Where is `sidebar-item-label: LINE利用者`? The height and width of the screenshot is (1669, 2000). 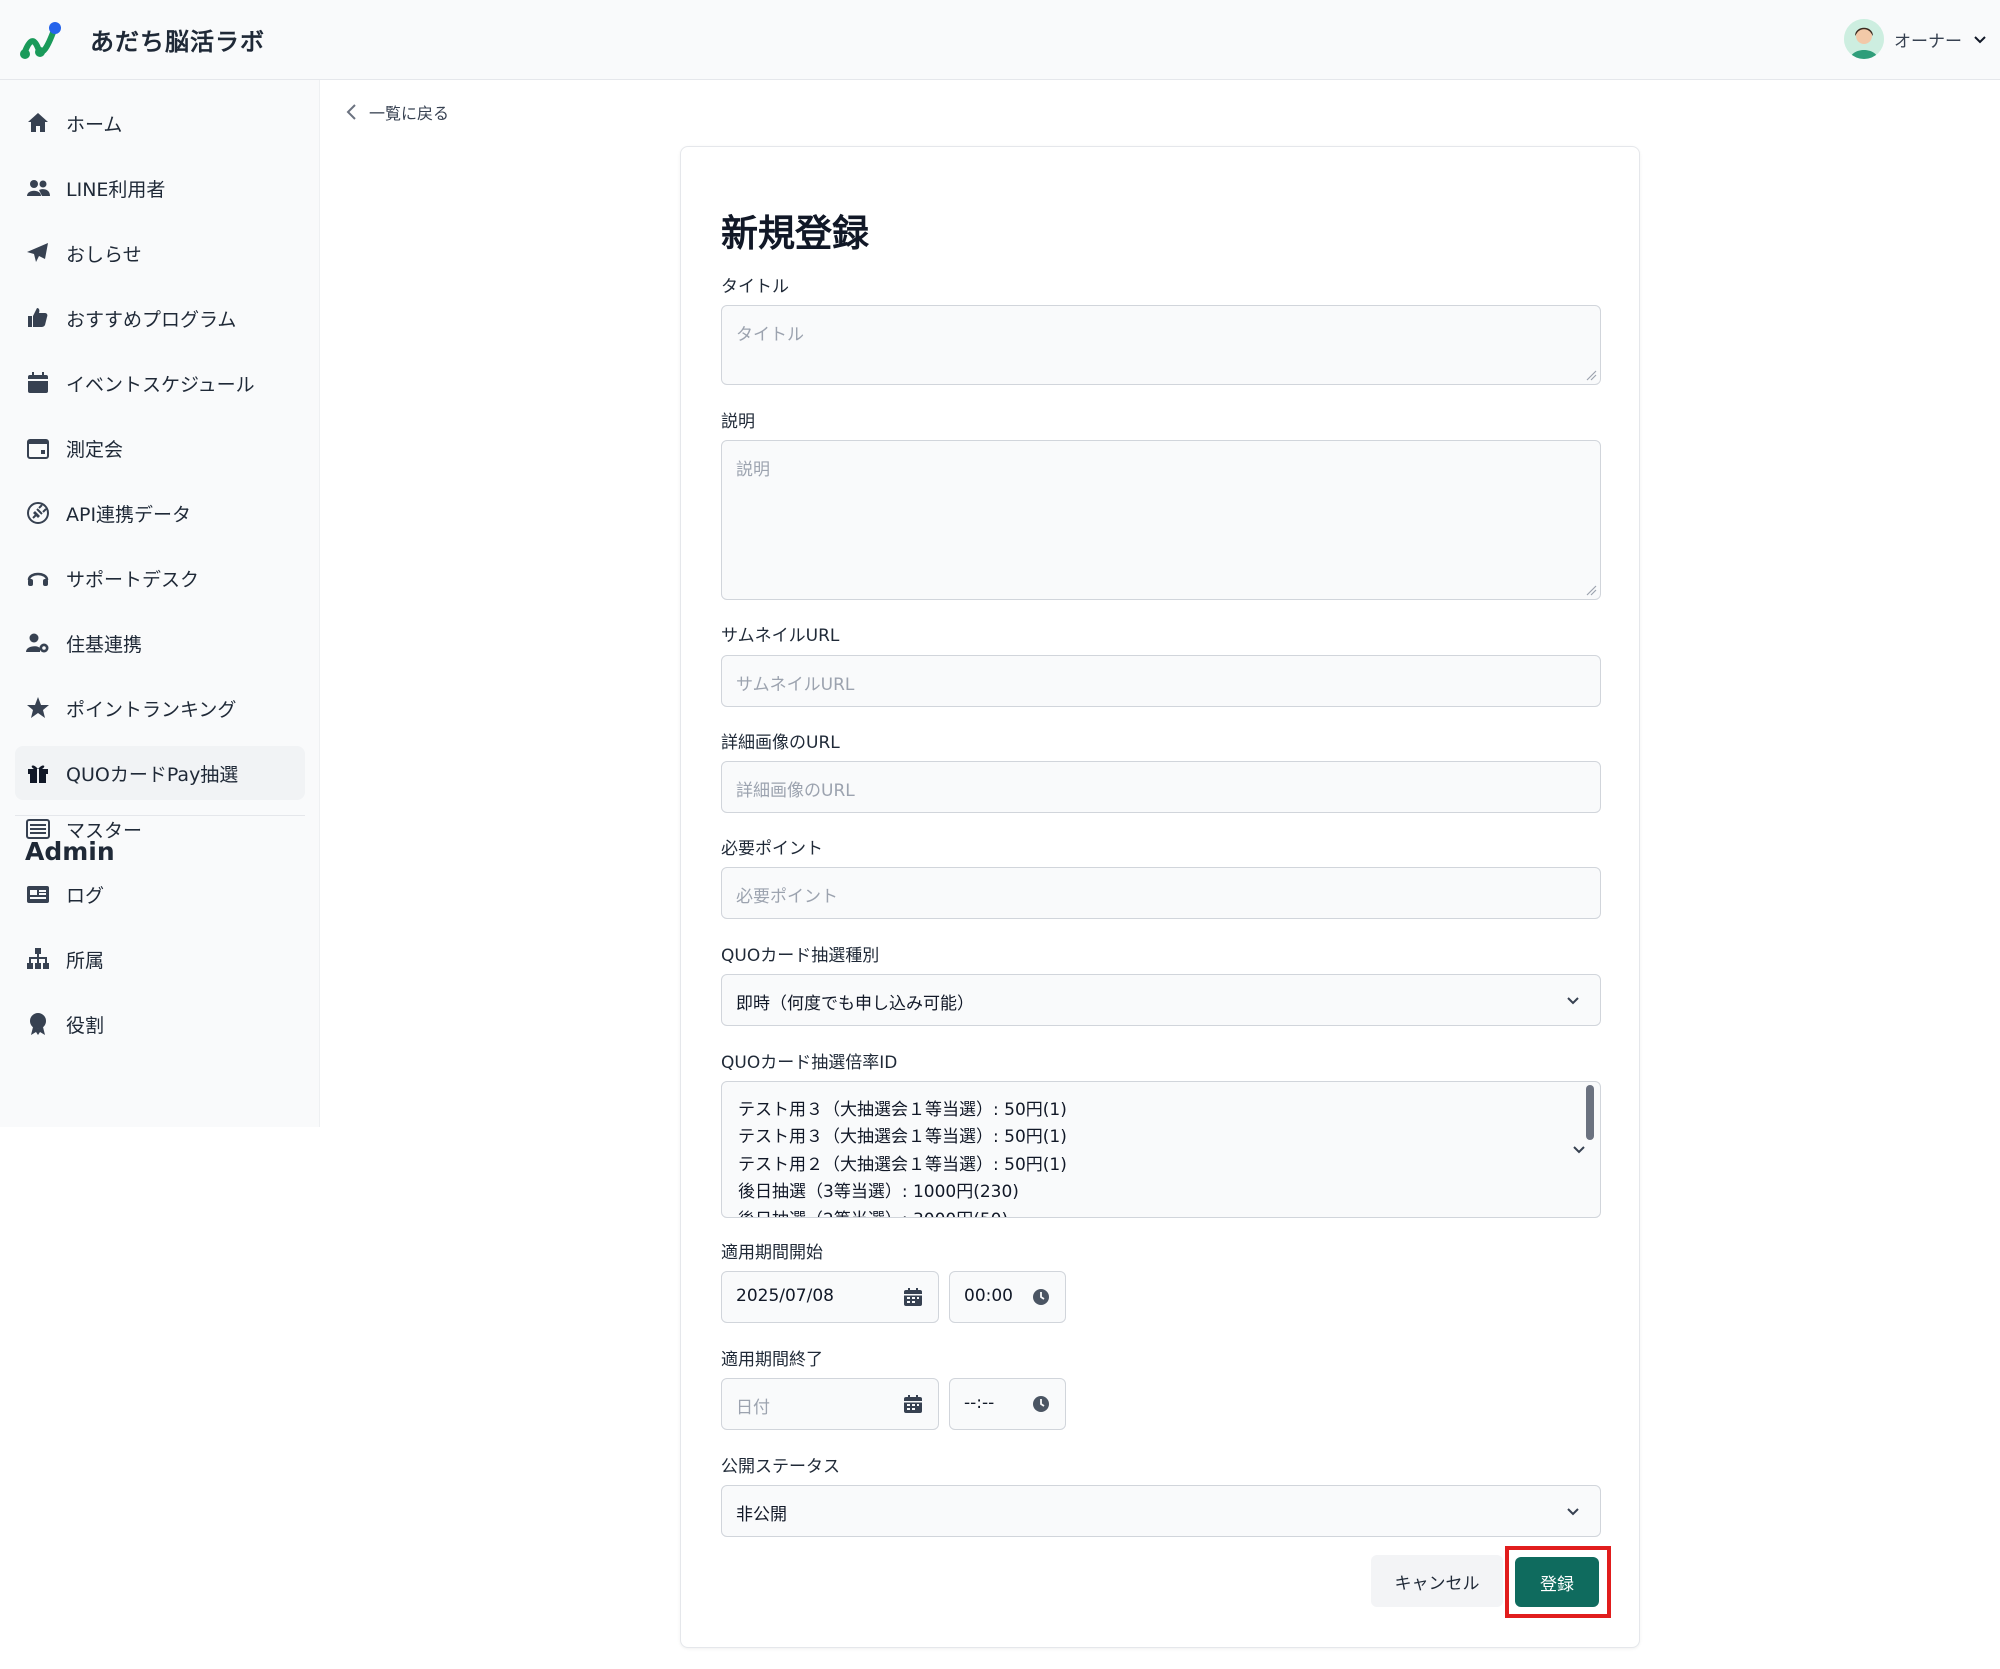
sidebar-item-label: LINE利用者 is located at coordinates (116, 189).